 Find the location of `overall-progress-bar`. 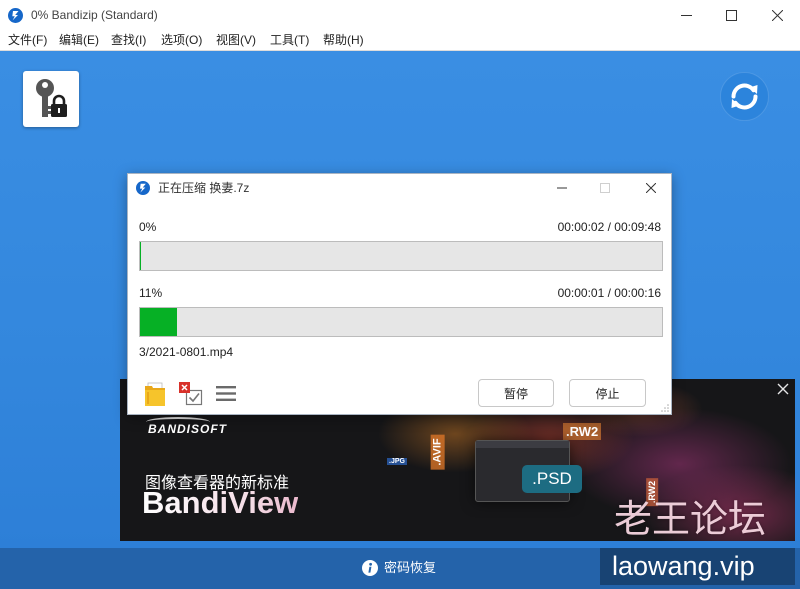

overall-progress-bar is located at coordinates (401, 256).